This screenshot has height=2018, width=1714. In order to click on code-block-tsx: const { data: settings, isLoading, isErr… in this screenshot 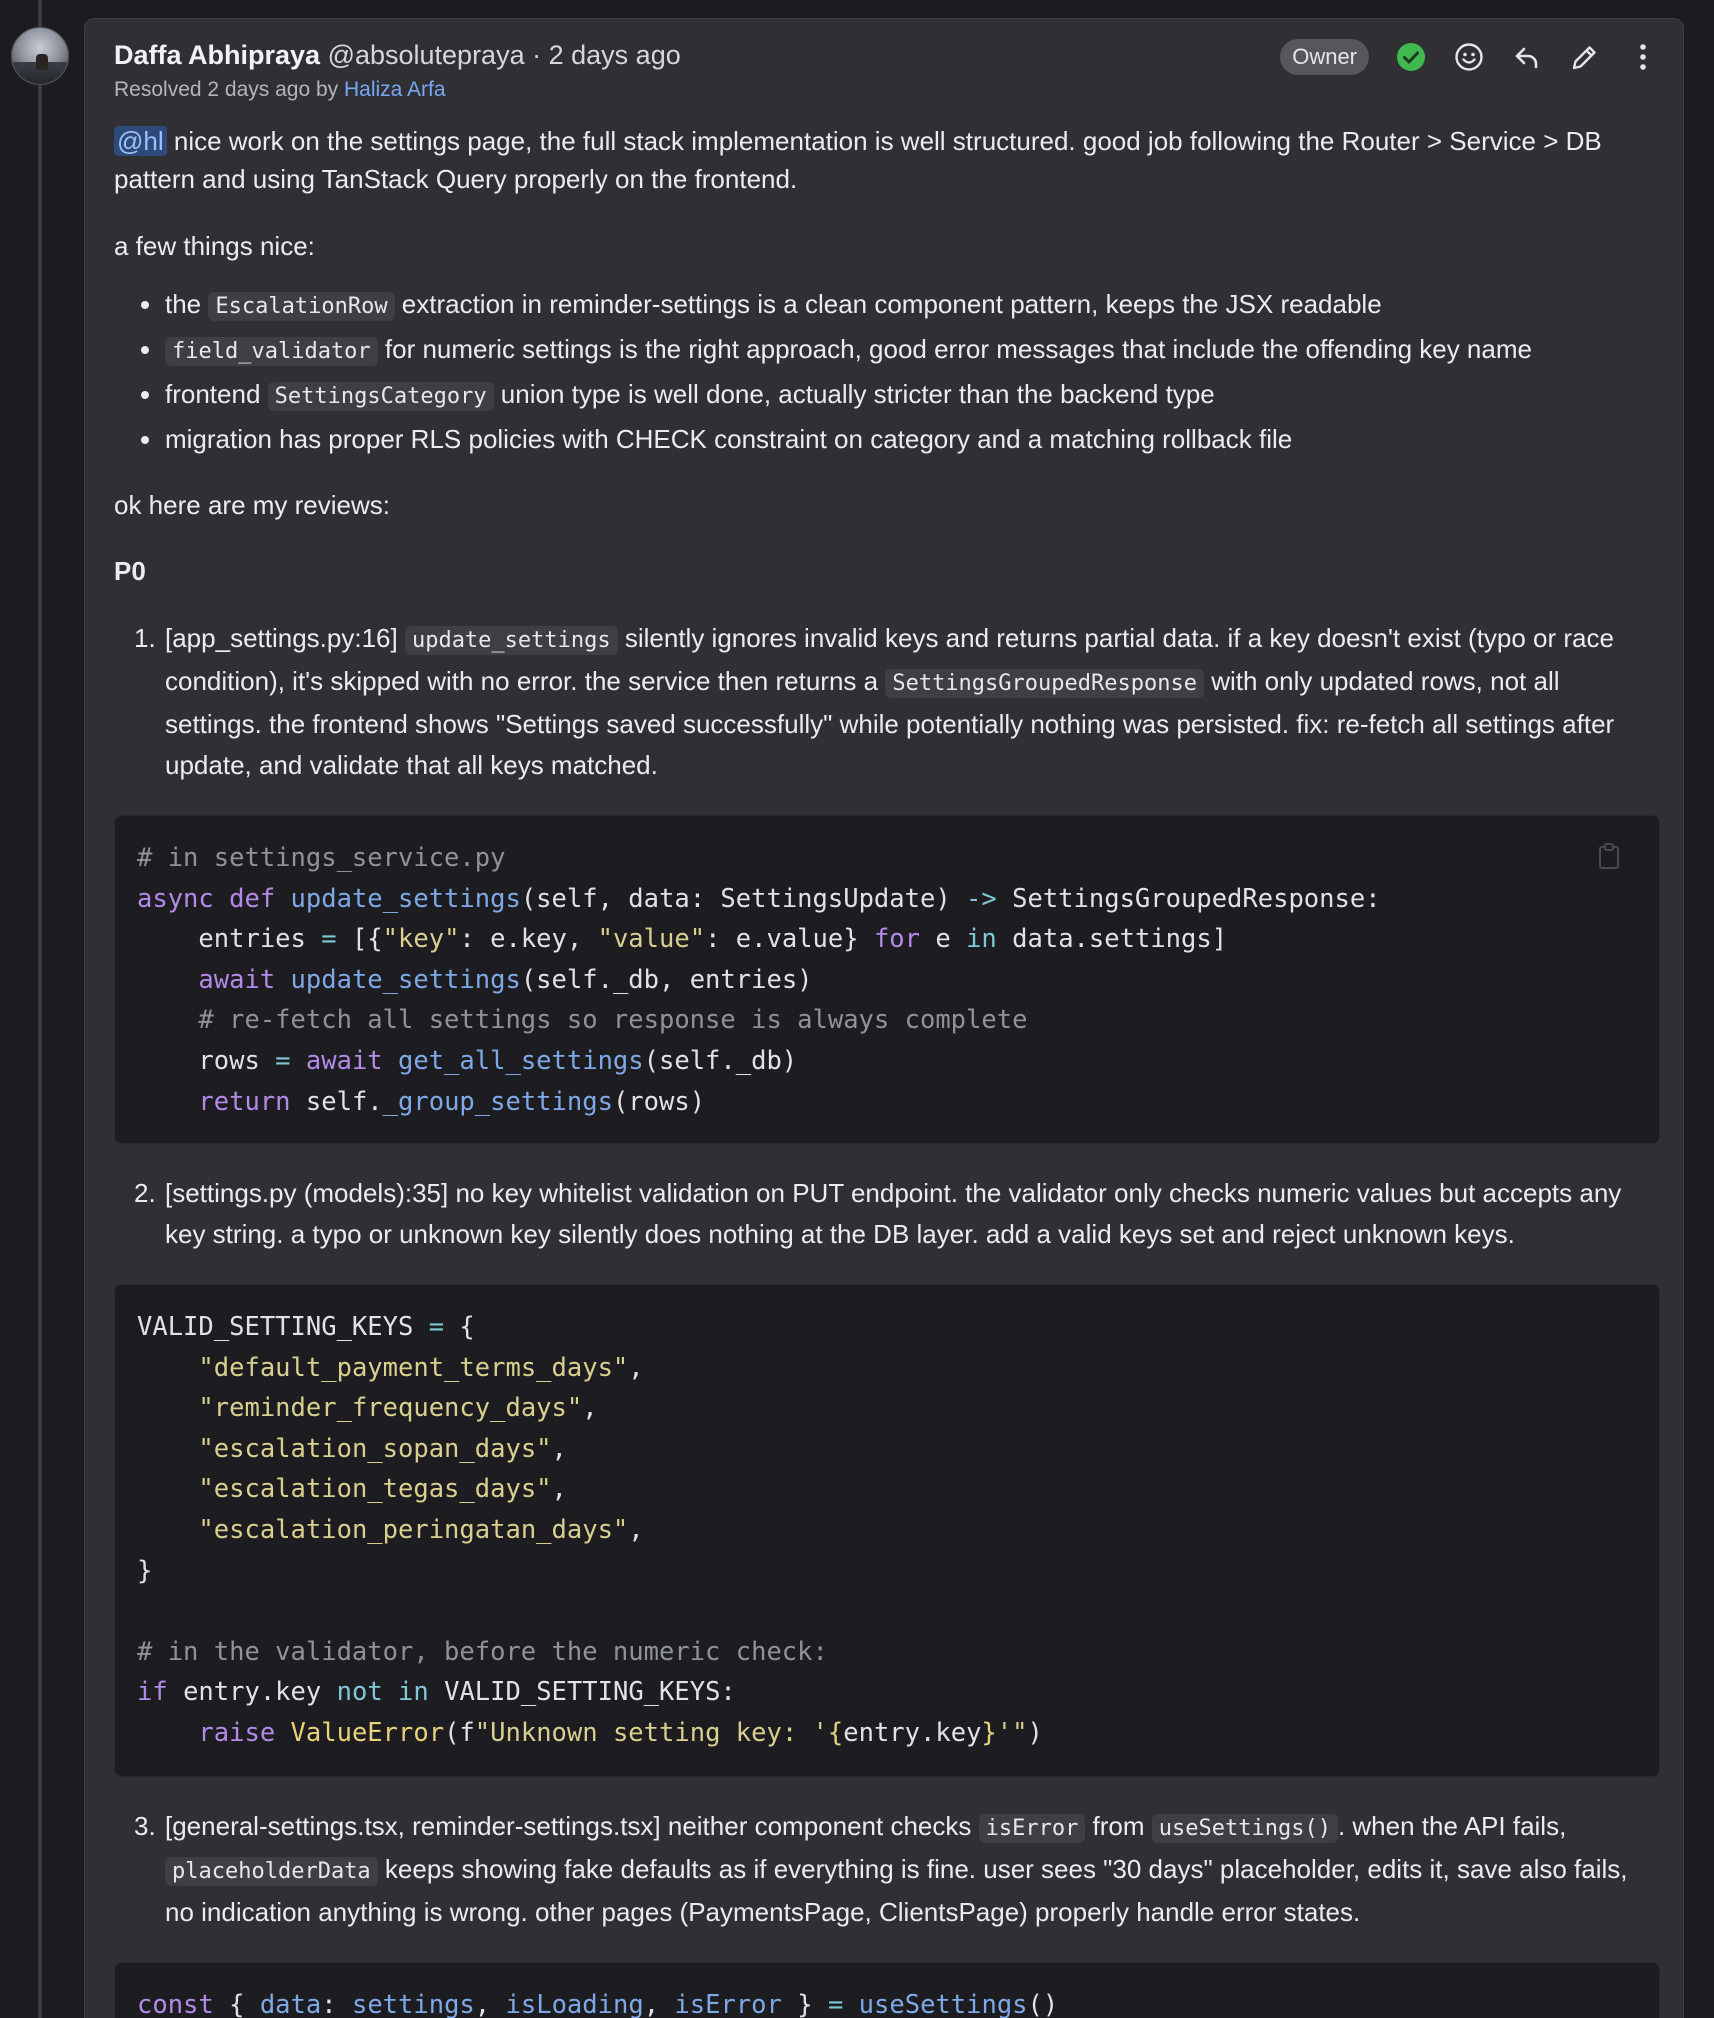, I will do `click(887, 1990)`.